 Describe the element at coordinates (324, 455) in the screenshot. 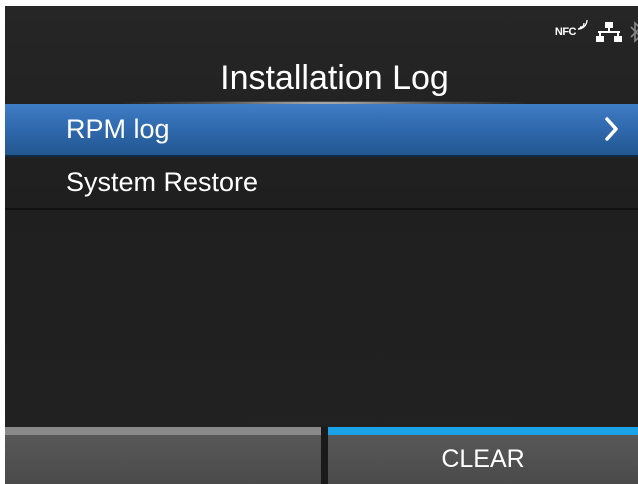

I see `function-bar-divider` at that location.